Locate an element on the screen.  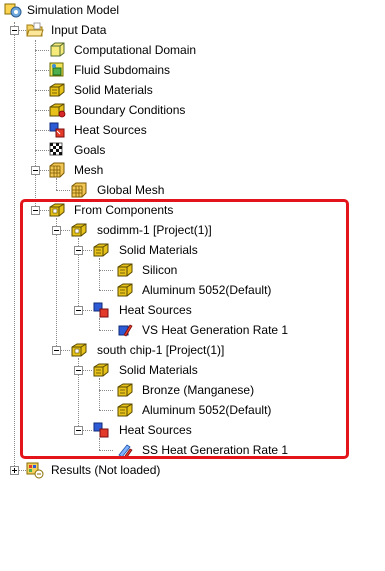
results-icon is located at coordinates (35, 470).